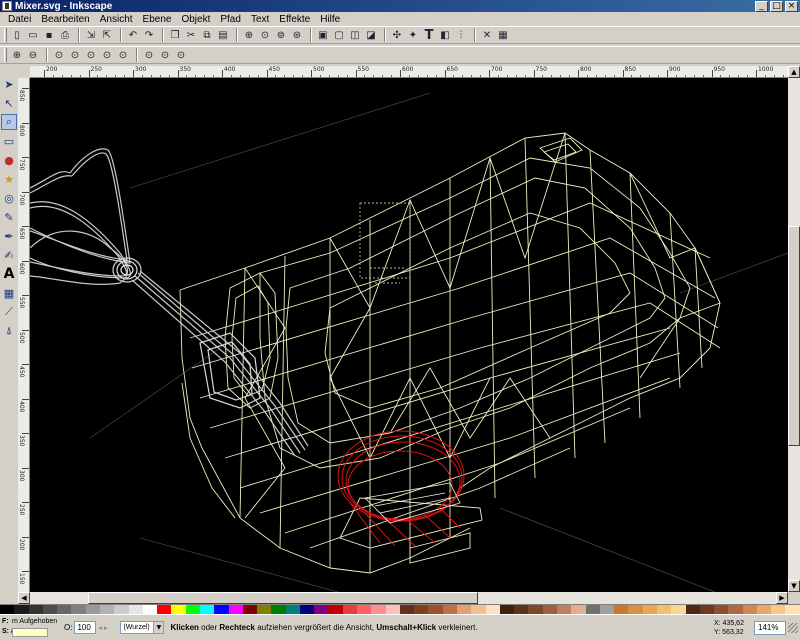 The height and width of the screenshot is (640, 800). Describe the element at coordinates (9, 274) in the screenshot. I see `text-icon: A` at that location.